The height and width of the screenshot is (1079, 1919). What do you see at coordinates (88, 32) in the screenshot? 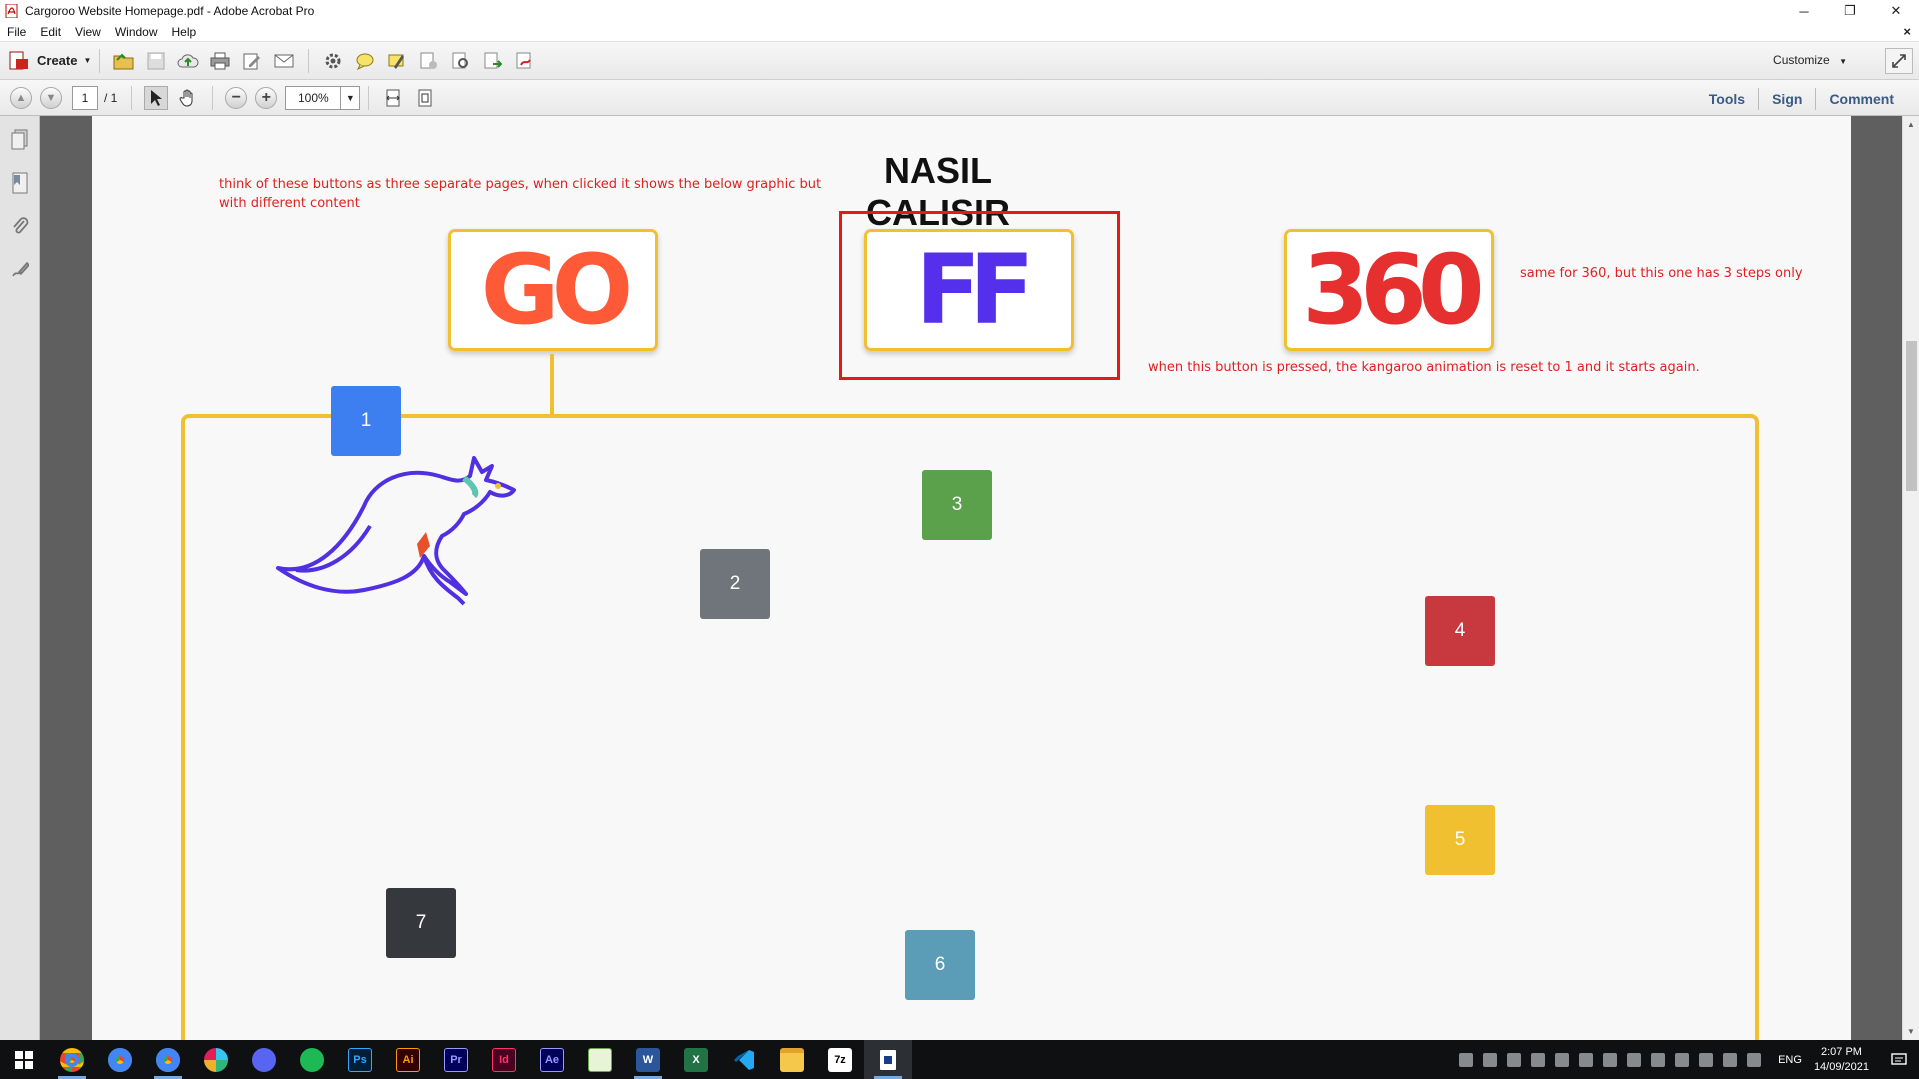
I see `menu-view: View` at bounding box center [88, 32].